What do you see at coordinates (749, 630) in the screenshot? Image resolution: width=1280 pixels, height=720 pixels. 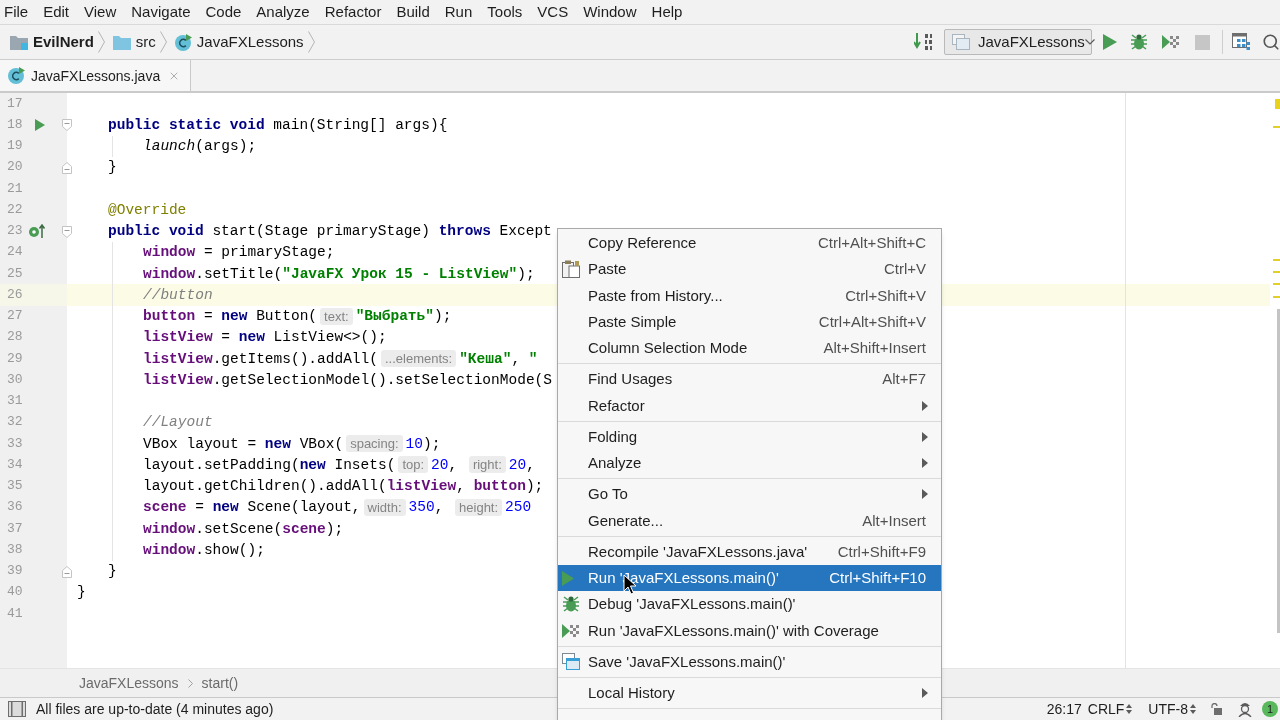 I see `menu-item: Run 'JavaFXLessons.main()' with Coverage` at bounding box center [749, 630].